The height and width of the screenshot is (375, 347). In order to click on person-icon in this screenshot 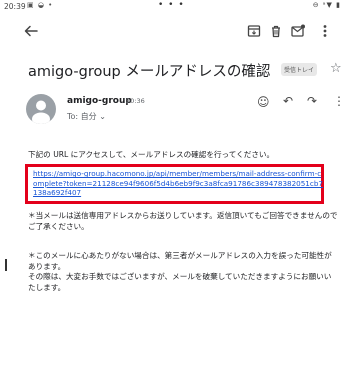, I will do `click(41, 112)`.